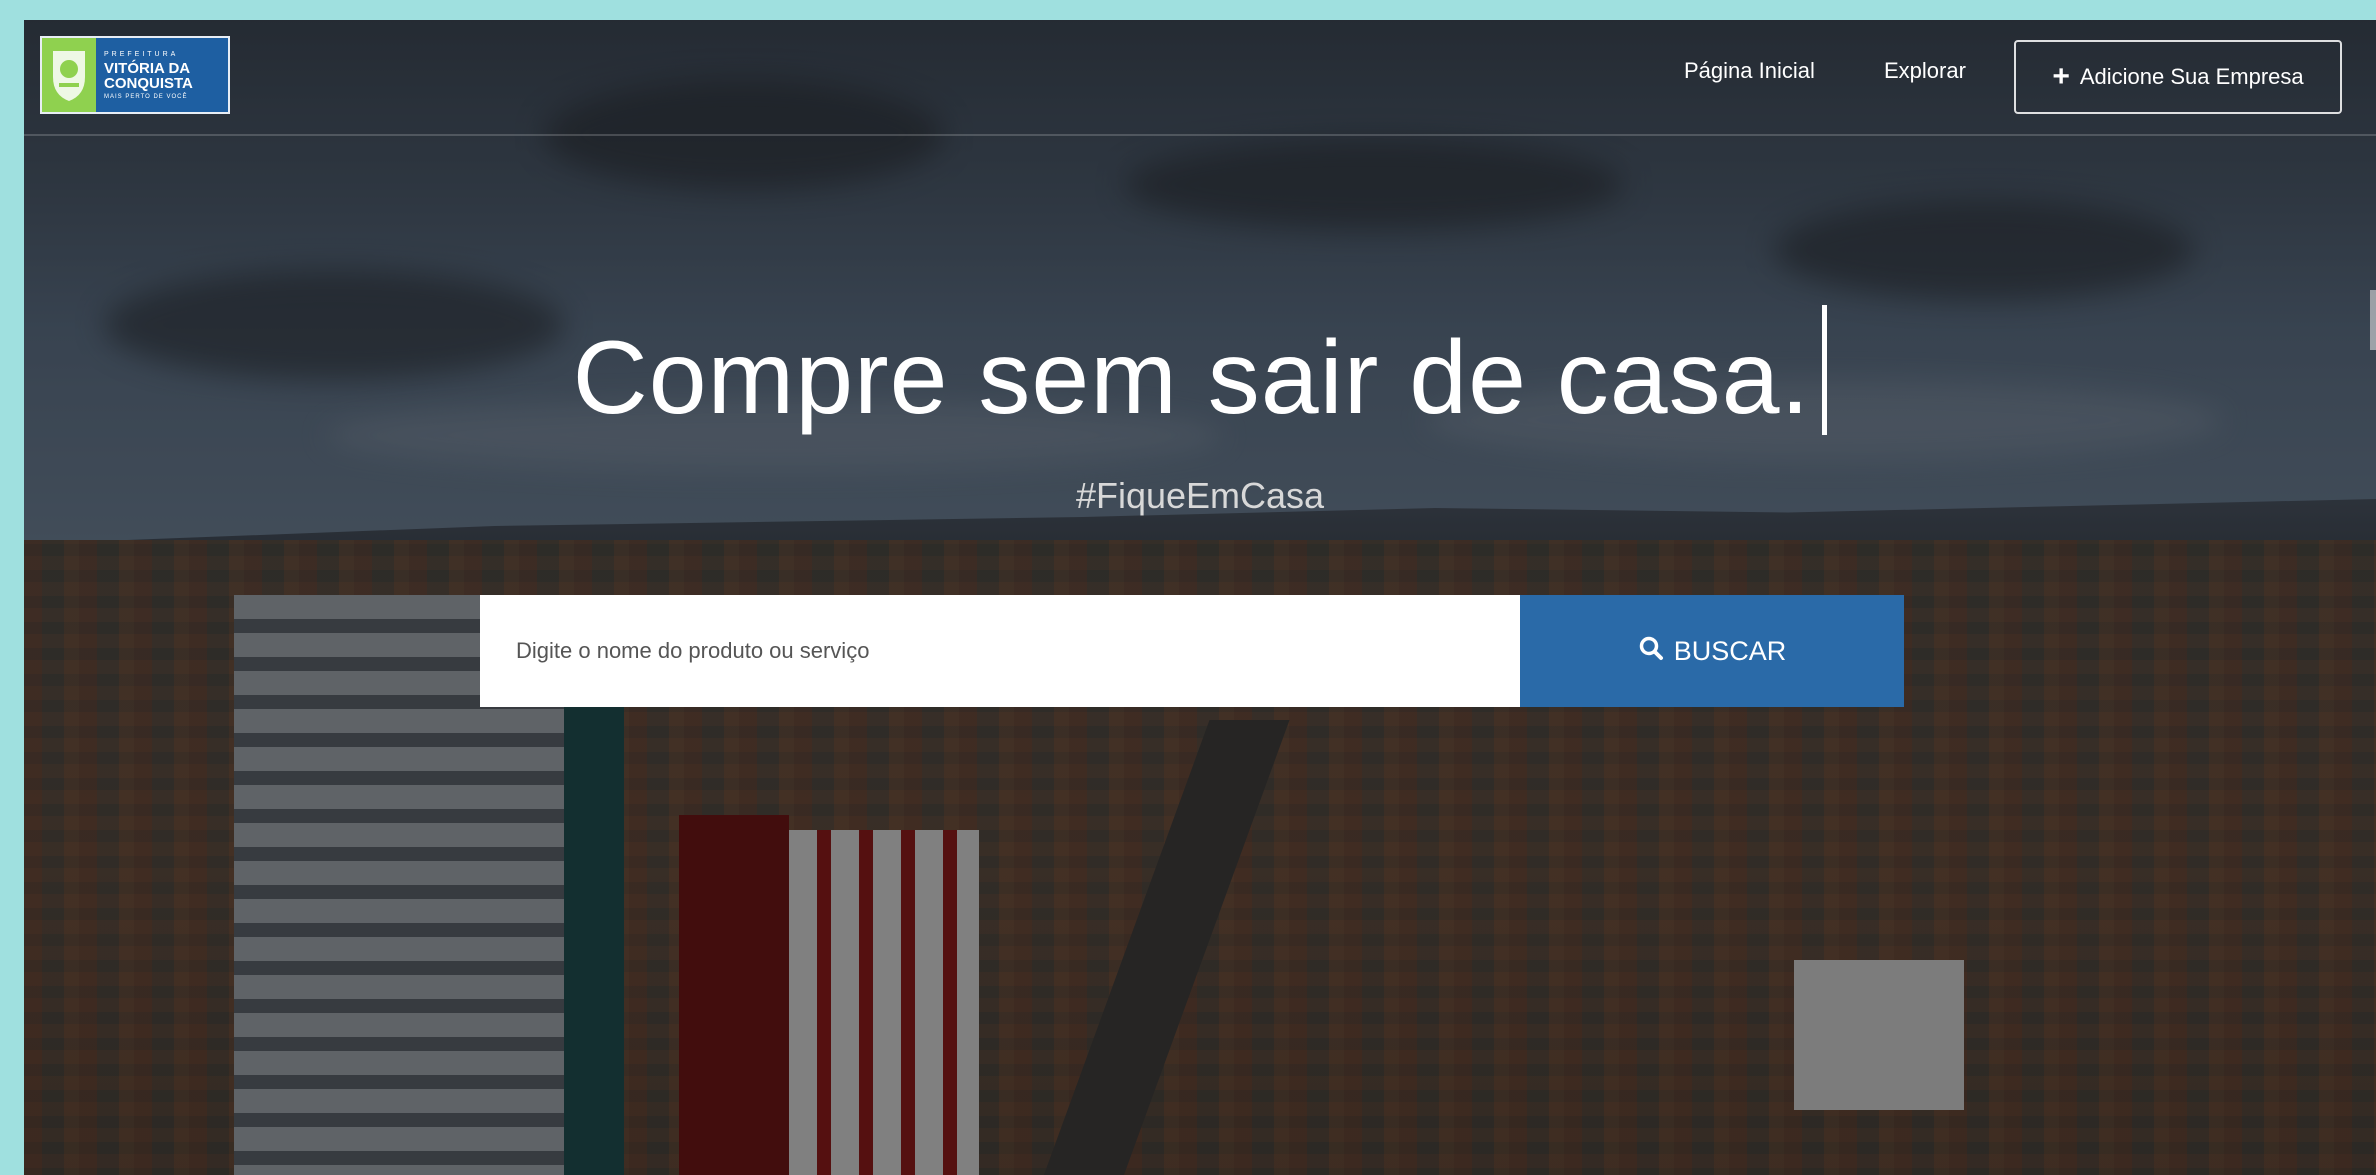 The width and height of the screenshot is (2376, 1175). Describe the element at coordinates (1000, 651) in the screenshot. I see `search-input` at that location.